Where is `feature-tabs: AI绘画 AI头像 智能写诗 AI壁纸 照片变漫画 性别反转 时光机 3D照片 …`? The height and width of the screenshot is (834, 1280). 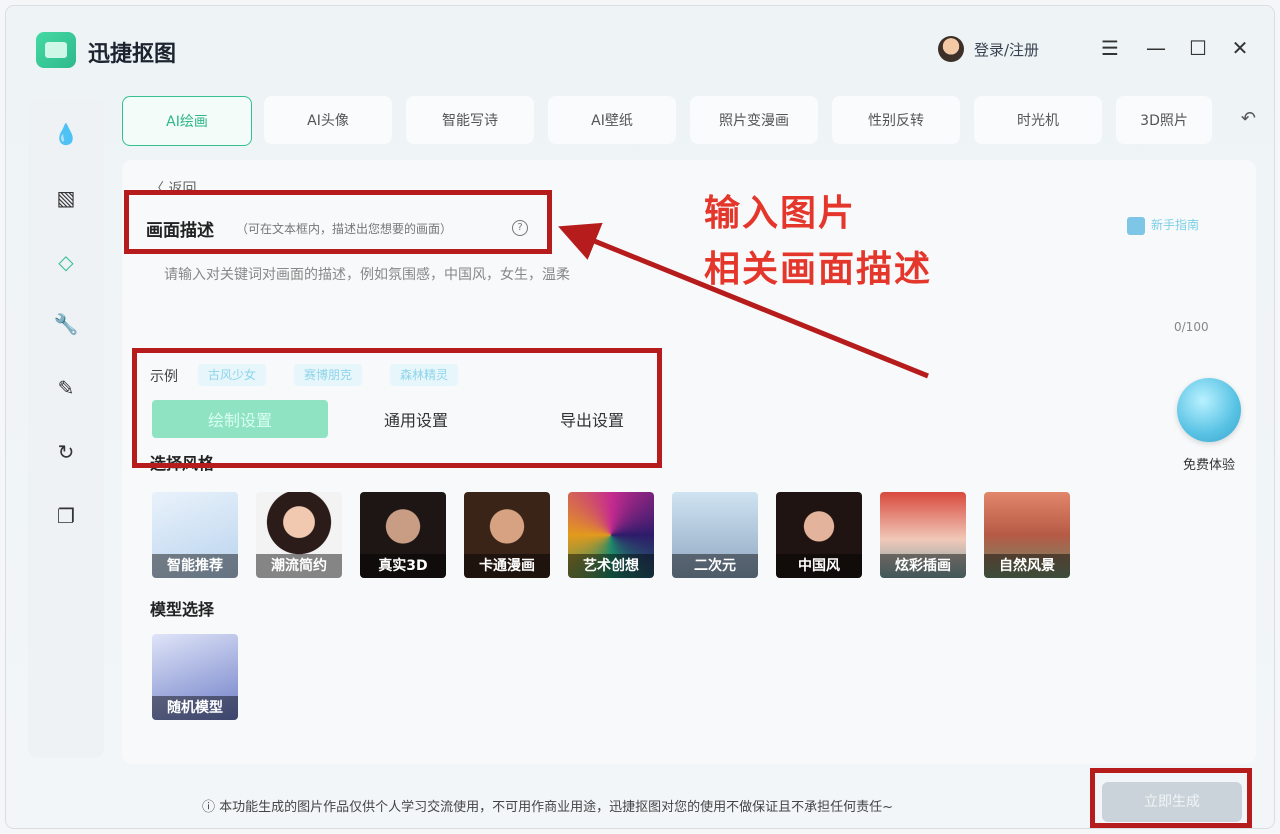 feature-tabs: AI绘画 AI头像 智能写诗 AI壁纸 照片变漫画 性别反转 时光机 3D照片 … is located at coordinates (689, 122).